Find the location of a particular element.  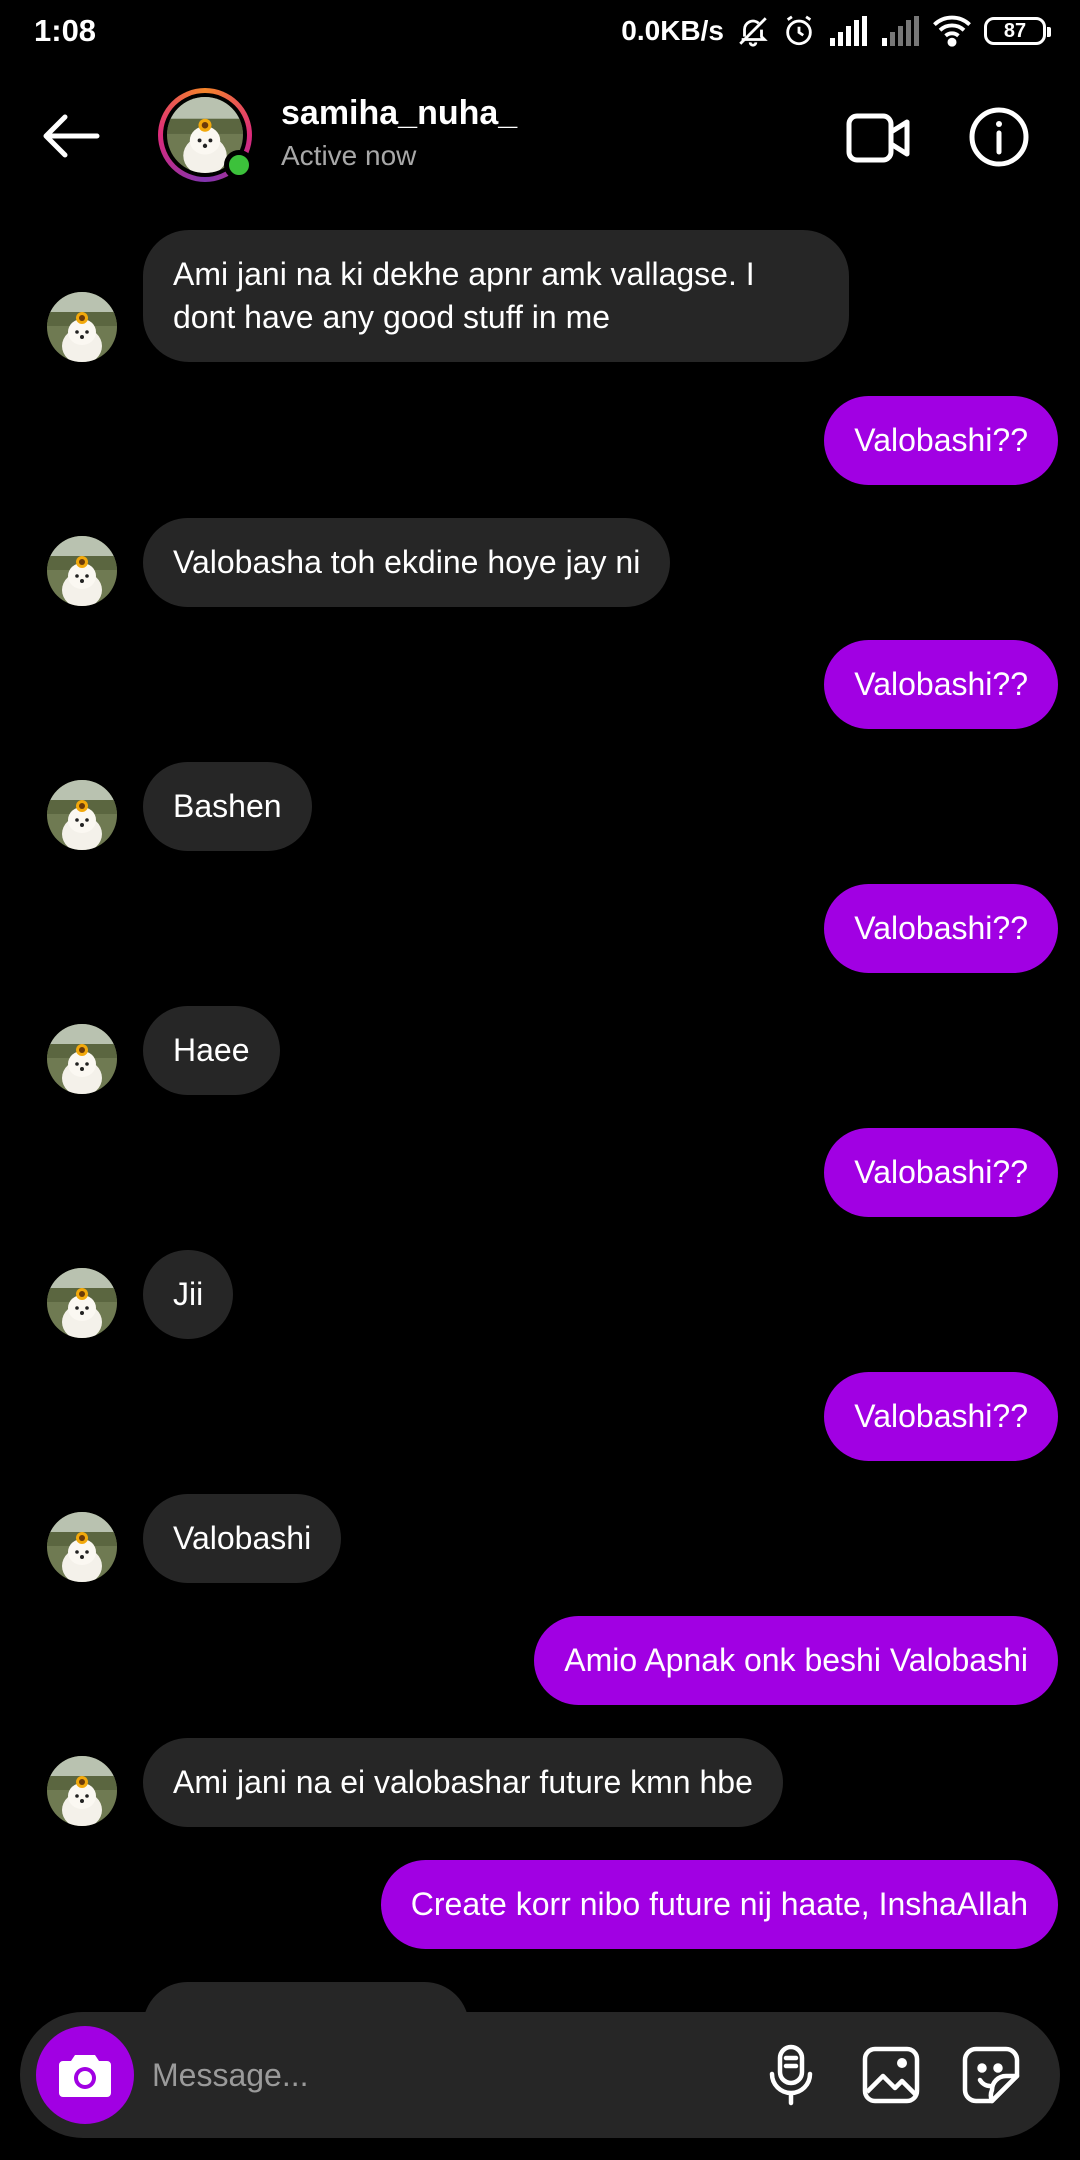

microphone-icon is located at coordinates (791, 2075).